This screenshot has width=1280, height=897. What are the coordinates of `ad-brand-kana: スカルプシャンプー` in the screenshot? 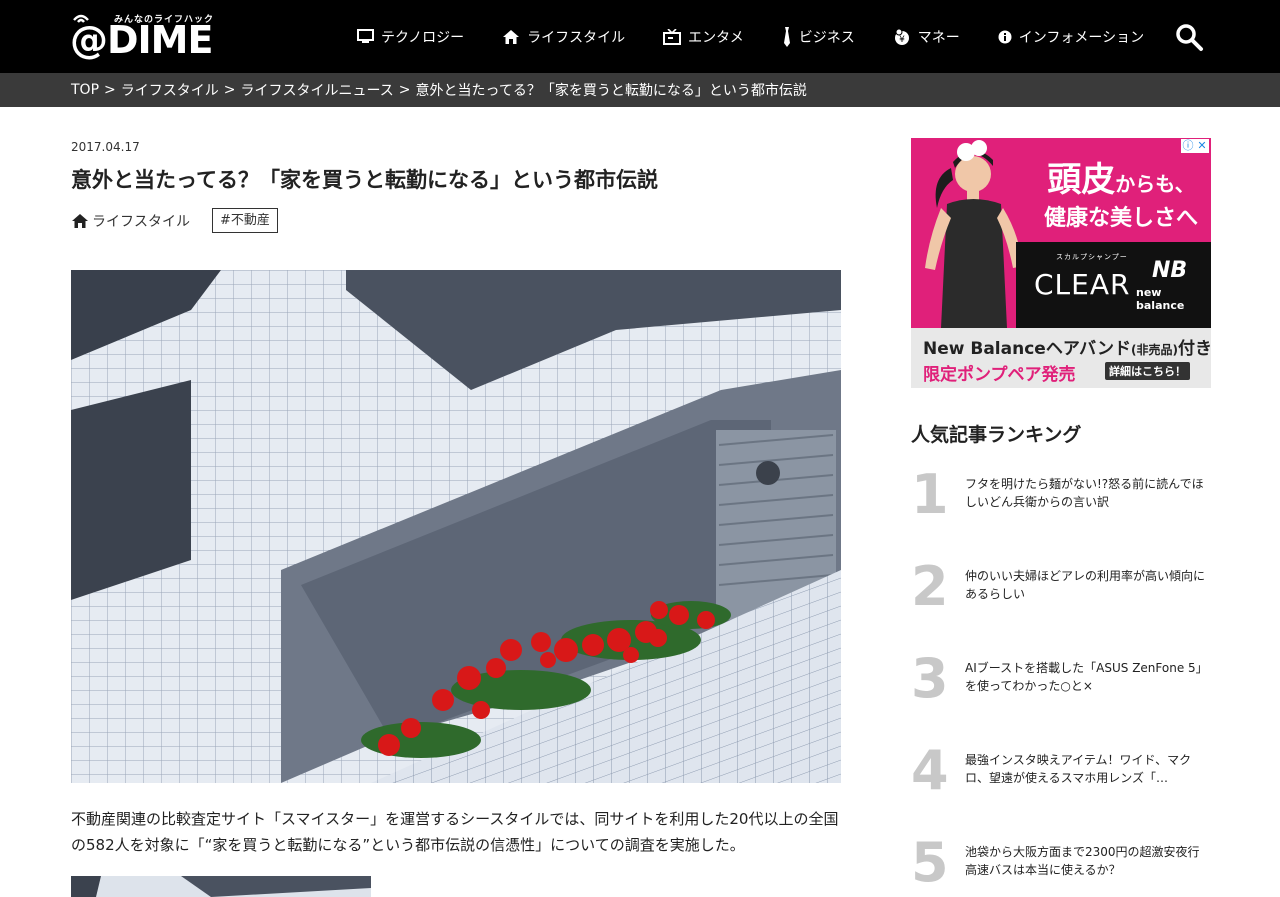 It's located at (1092, 257).